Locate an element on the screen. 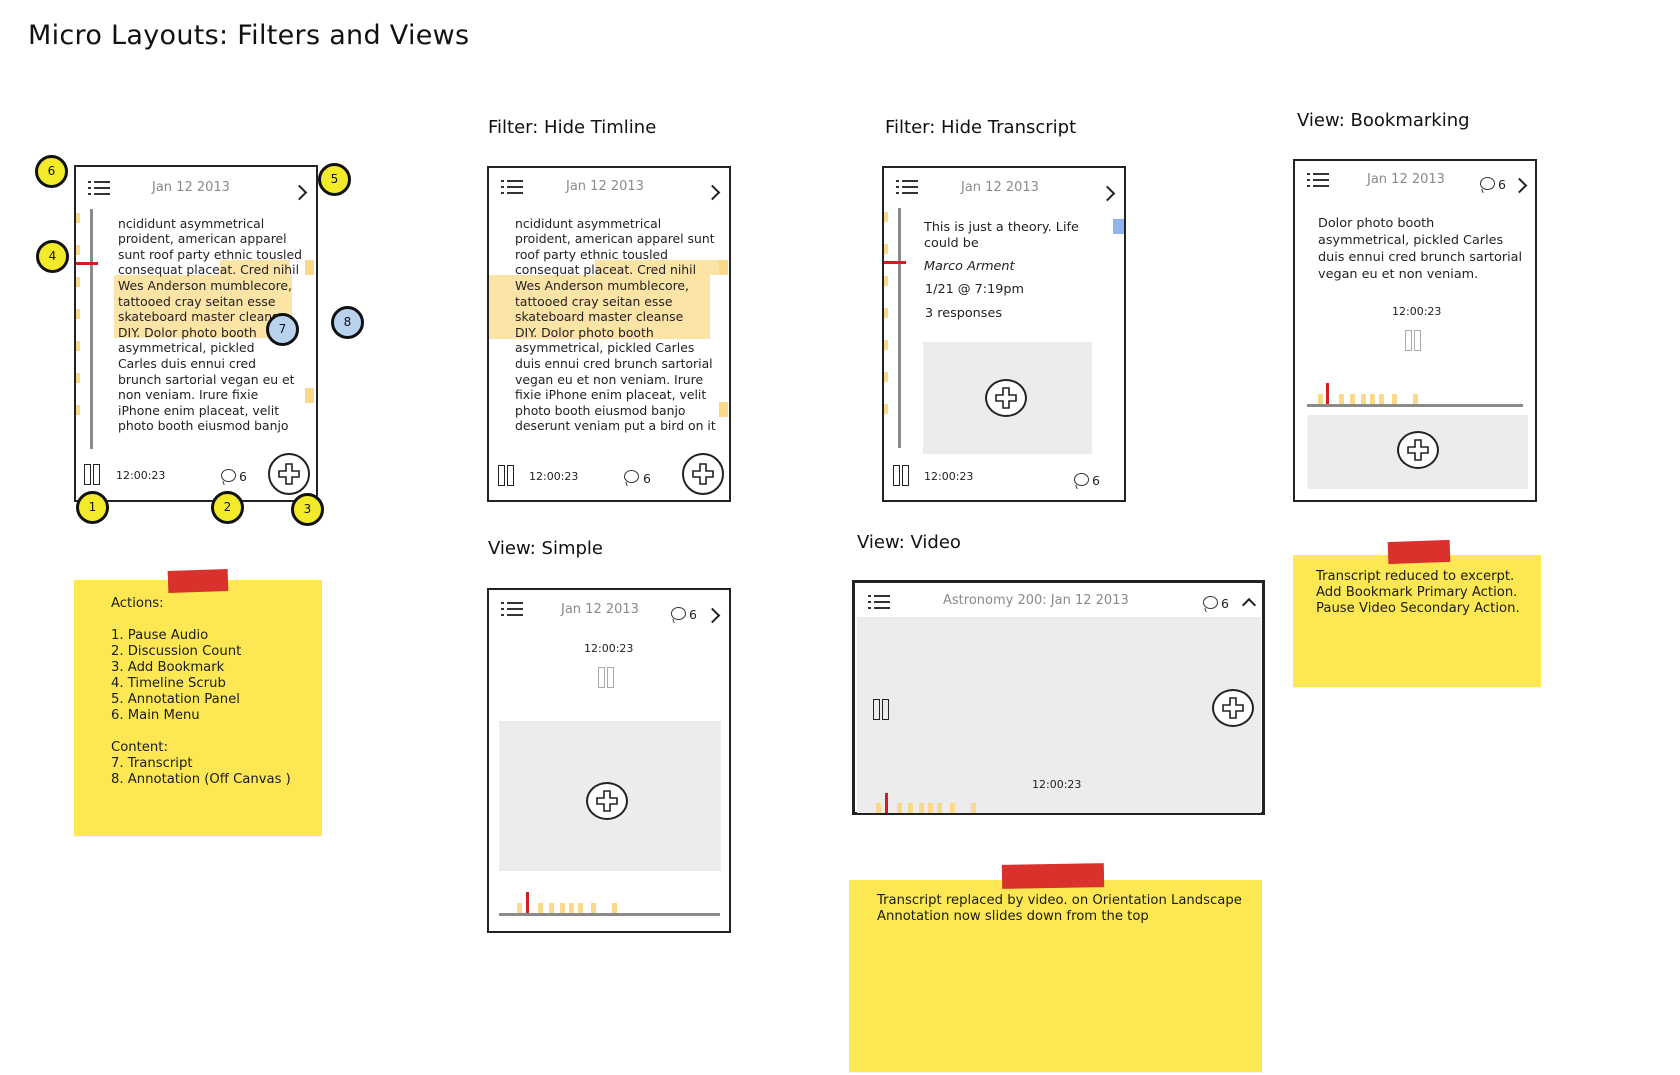  marker-5: 5 is located at coordinates (334, 179).